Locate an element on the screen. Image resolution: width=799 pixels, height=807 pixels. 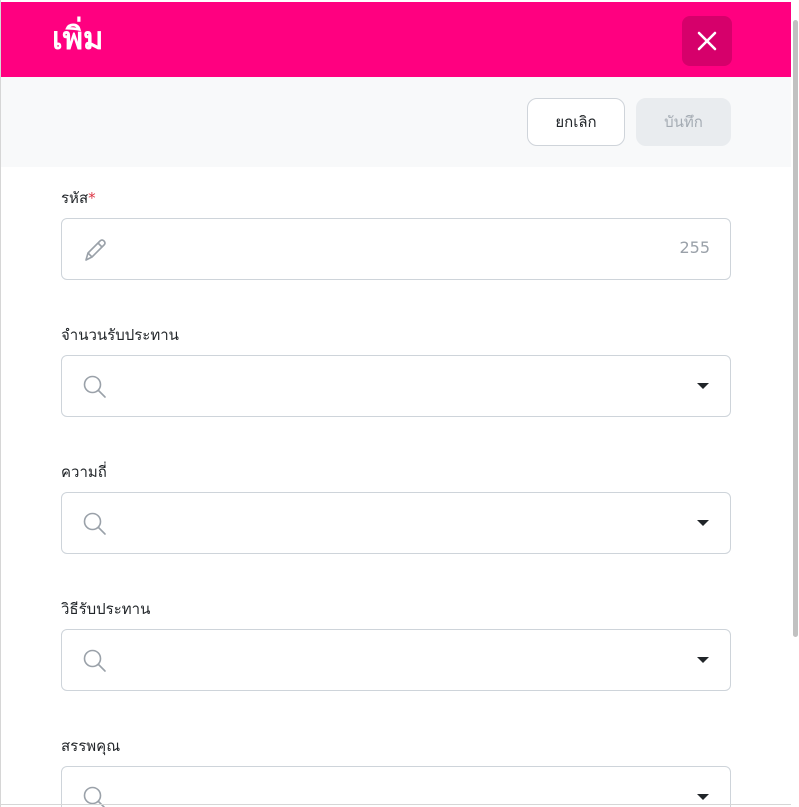
close-icon is located at coordinates (707, 41).